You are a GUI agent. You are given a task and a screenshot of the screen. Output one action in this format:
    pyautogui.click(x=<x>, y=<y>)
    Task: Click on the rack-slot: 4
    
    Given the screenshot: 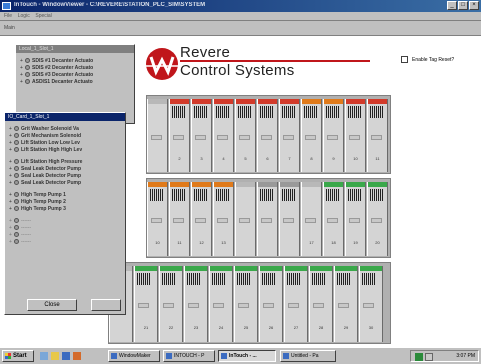 What is the action you would take?
    pyautogui.click(x=223, y=135)
    